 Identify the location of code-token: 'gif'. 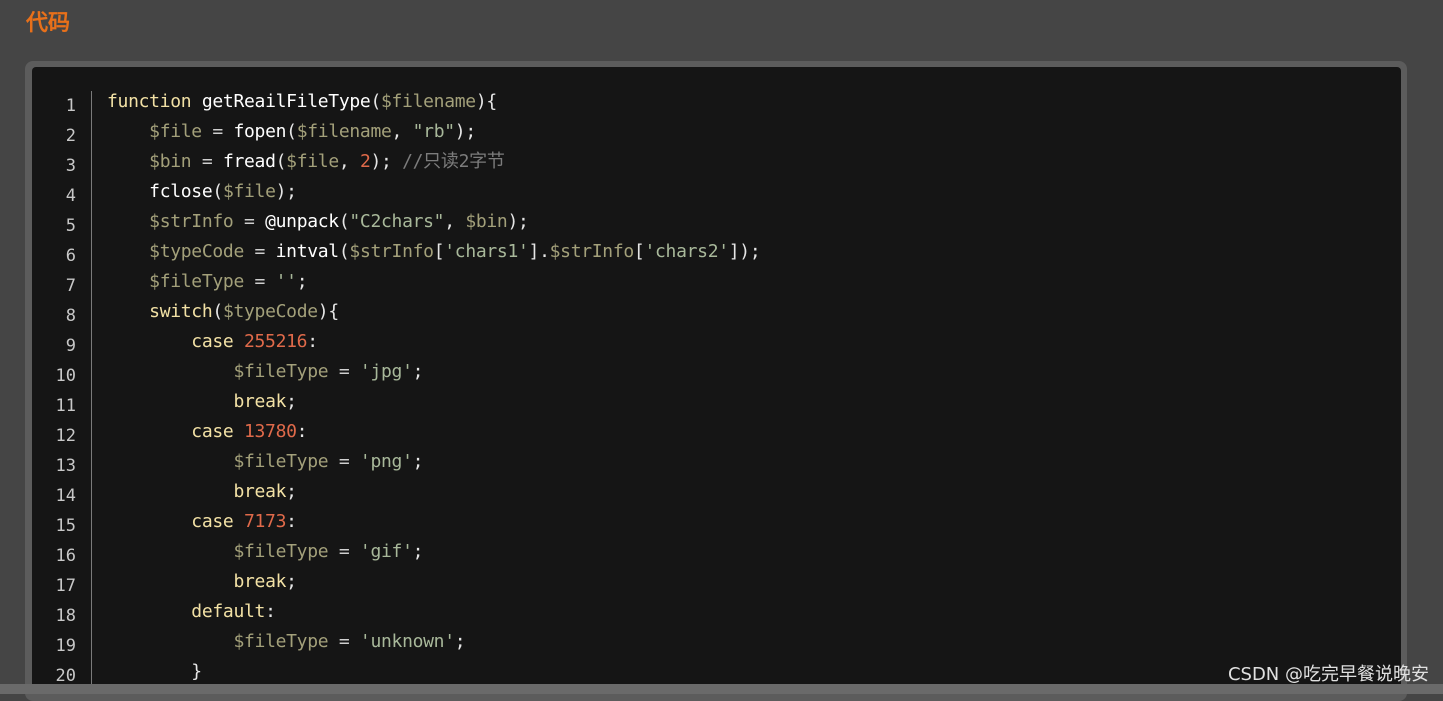
(386, 551).